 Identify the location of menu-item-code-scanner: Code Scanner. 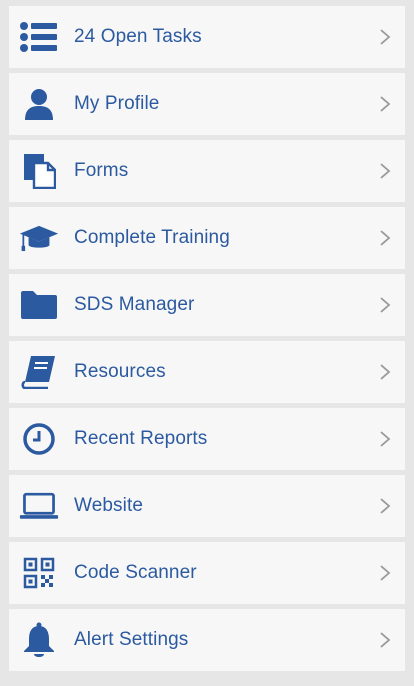
(207, 573).